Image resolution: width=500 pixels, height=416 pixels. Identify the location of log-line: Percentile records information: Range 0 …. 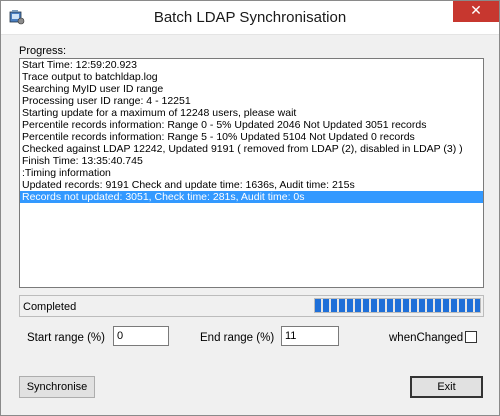
(251, 125).